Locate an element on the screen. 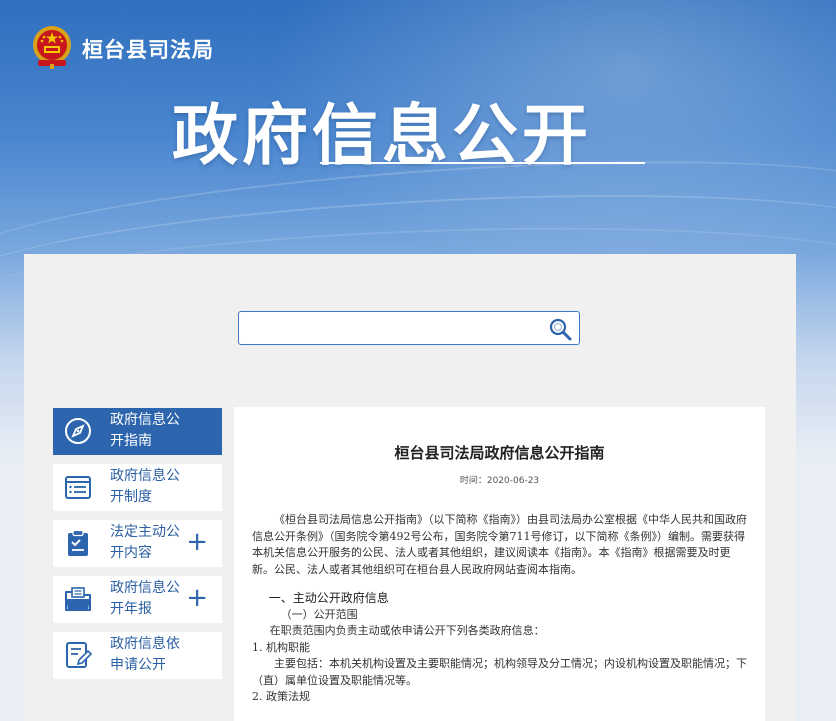 The height and width of the screenshot is (721, 836). sidebar-item-guide: 政府信息公开指南 is located at coordinates (137, 431).